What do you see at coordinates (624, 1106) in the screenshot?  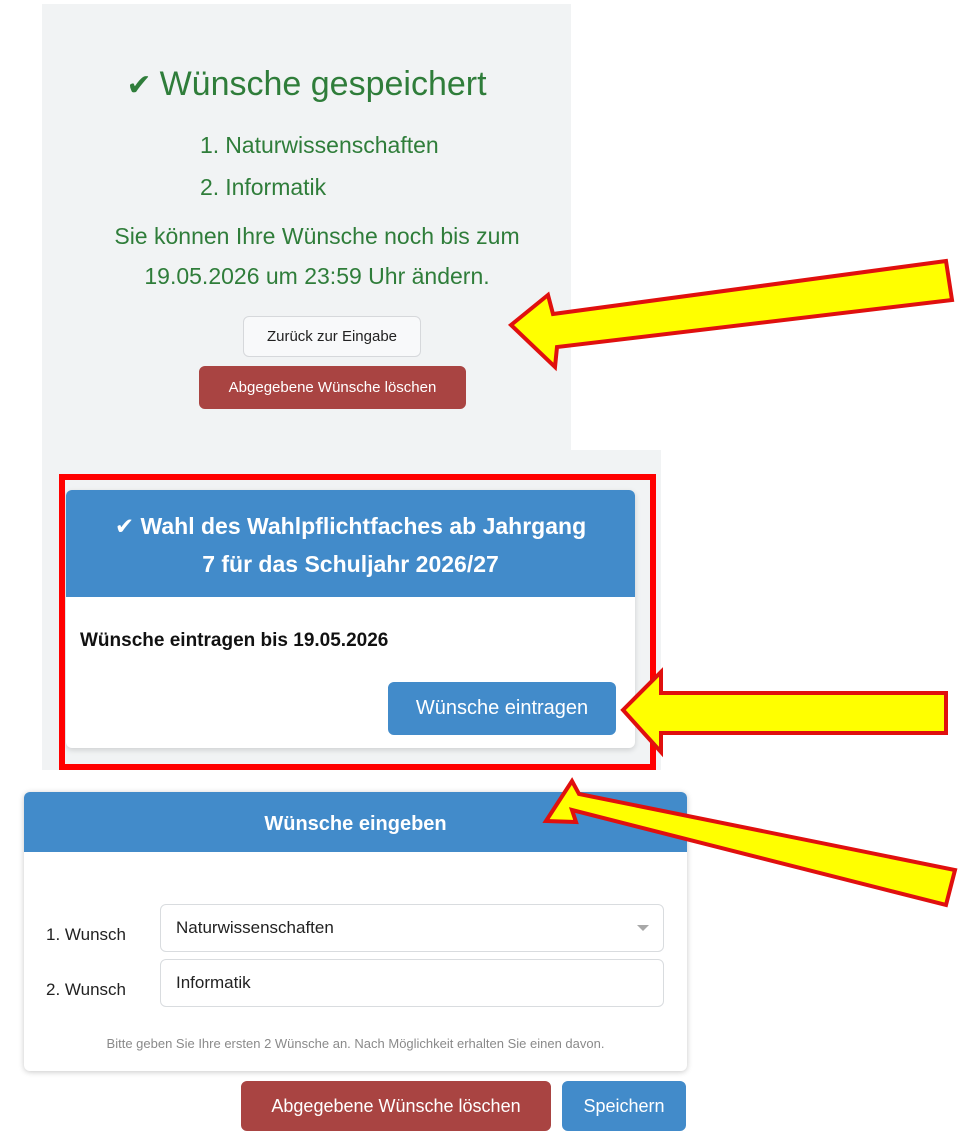 I see `save-button: Speichern` at bounding box center [624, 1106].